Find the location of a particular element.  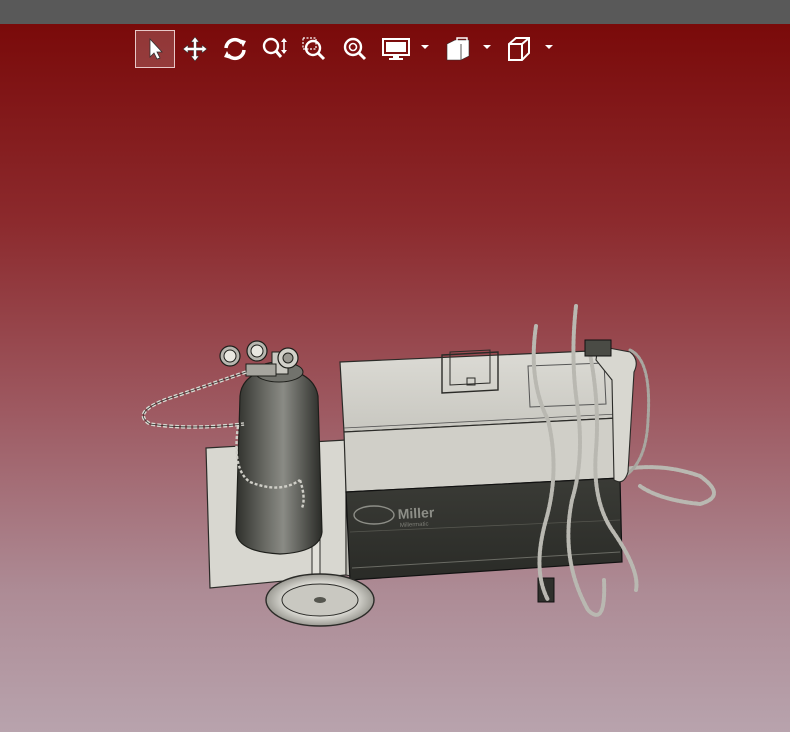

display-mode-icon is located at coordinates (396, 49).